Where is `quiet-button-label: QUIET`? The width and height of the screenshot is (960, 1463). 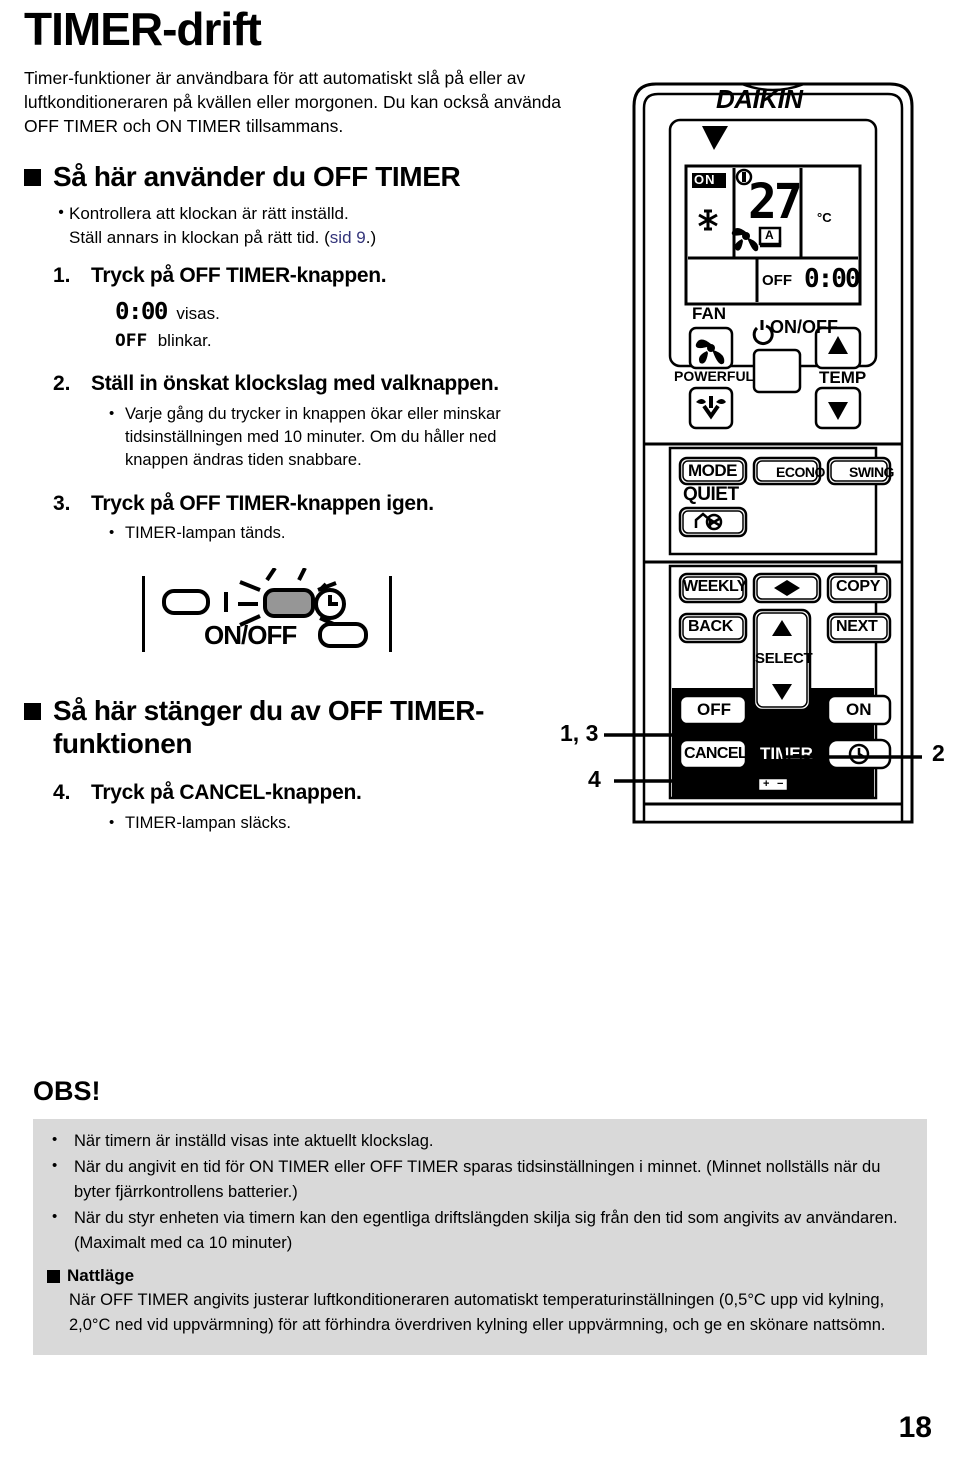 quiet-button-label: QUIET is located at coordinates (711, 494).